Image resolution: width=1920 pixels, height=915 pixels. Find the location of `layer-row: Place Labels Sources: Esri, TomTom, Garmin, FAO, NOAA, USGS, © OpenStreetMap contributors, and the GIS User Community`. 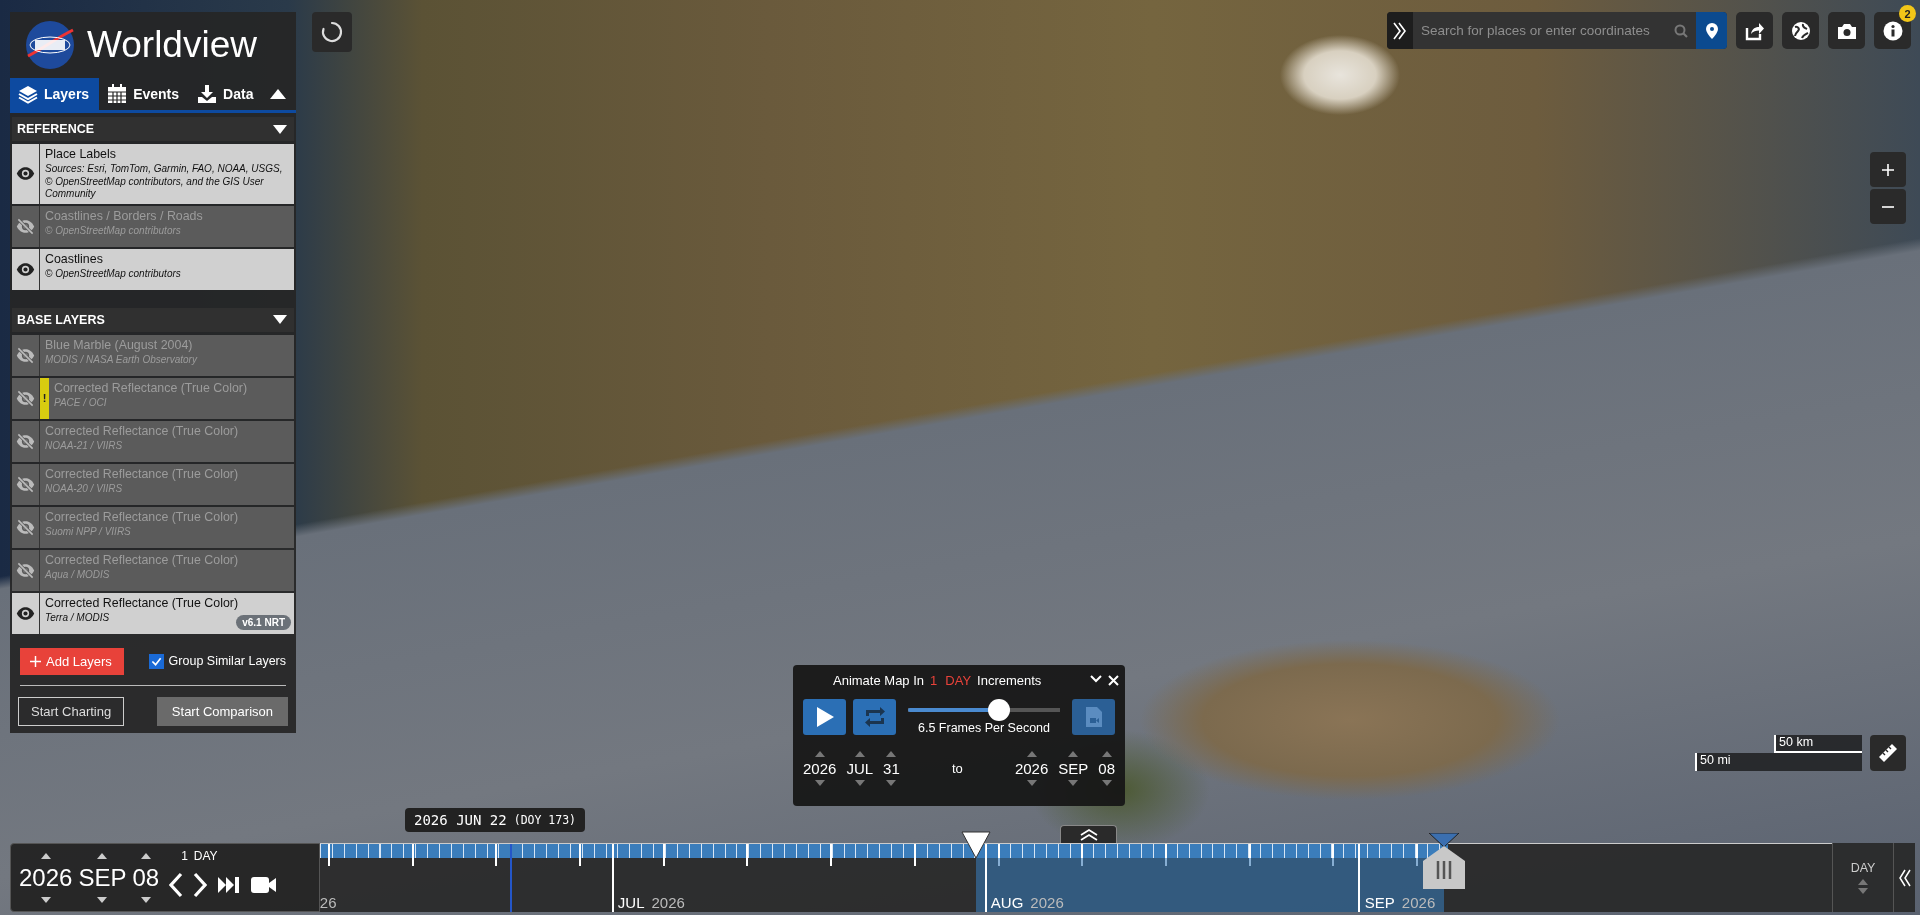

layer-row: Place Labels Sources: Esri, TomTom, Garmin, FAO, NOAA, USGS, © OpenStreetMap contributors, and the GIS User Community is located at coordinates (153, 174).